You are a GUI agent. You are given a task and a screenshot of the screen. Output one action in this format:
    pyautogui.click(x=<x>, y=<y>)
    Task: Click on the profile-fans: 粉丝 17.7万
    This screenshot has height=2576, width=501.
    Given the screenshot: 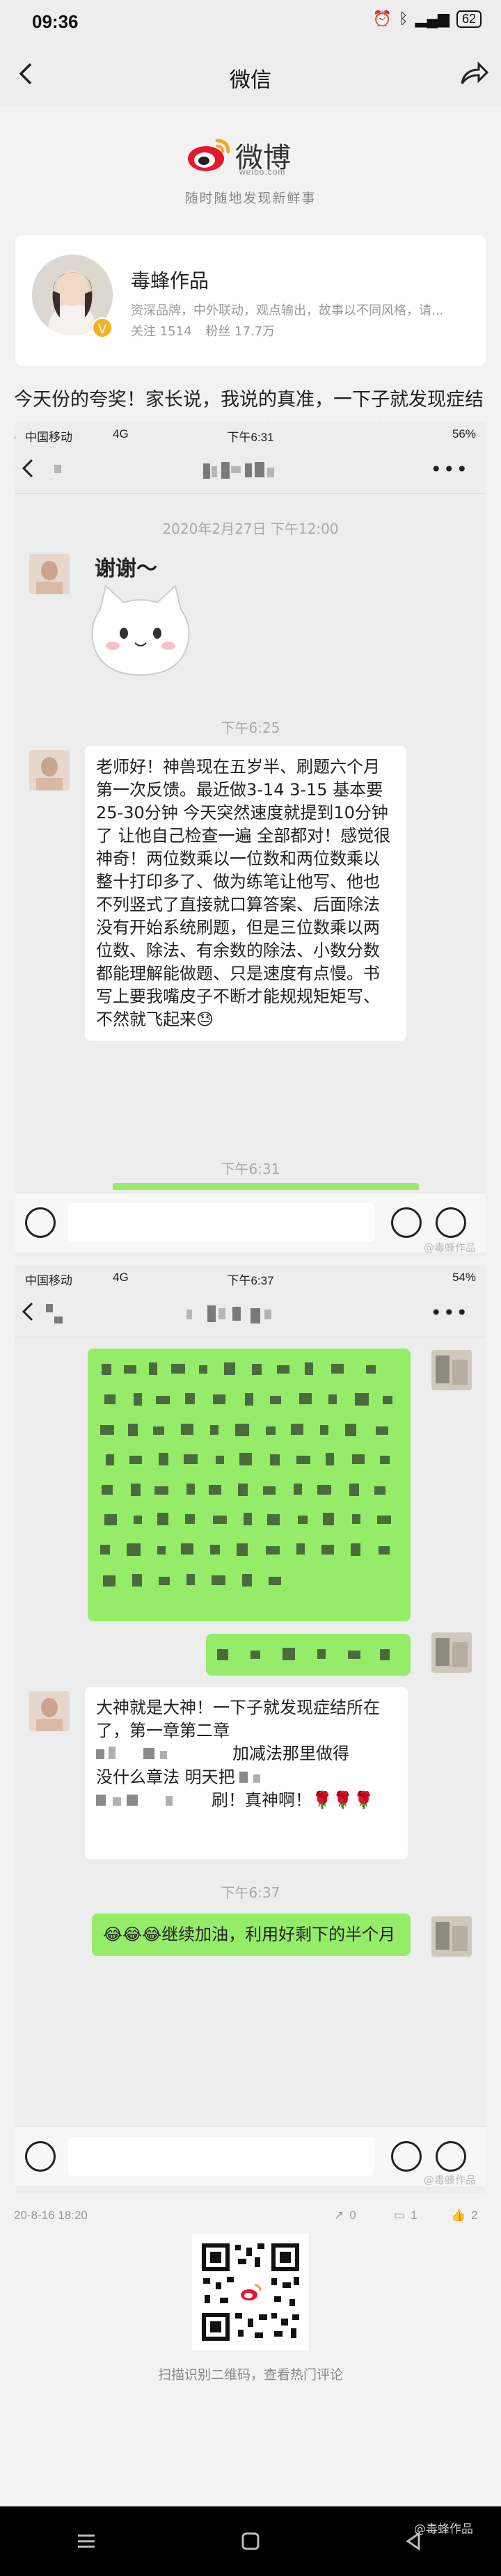 What is the action you would take?
    pyautogui.click(x=240, y=331)
    